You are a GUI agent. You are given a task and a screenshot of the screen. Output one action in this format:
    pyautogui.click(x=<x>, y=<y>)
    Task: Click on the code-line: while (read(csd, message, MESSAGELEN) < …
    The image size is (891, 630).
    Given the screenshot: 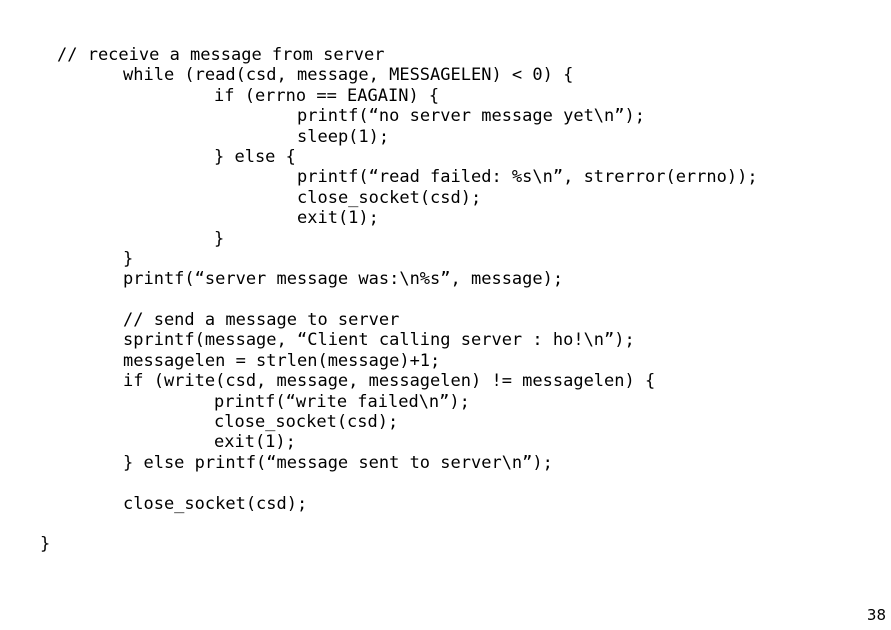 What is the action you would take?
    pyautogui.click(x=348, y=75)
    